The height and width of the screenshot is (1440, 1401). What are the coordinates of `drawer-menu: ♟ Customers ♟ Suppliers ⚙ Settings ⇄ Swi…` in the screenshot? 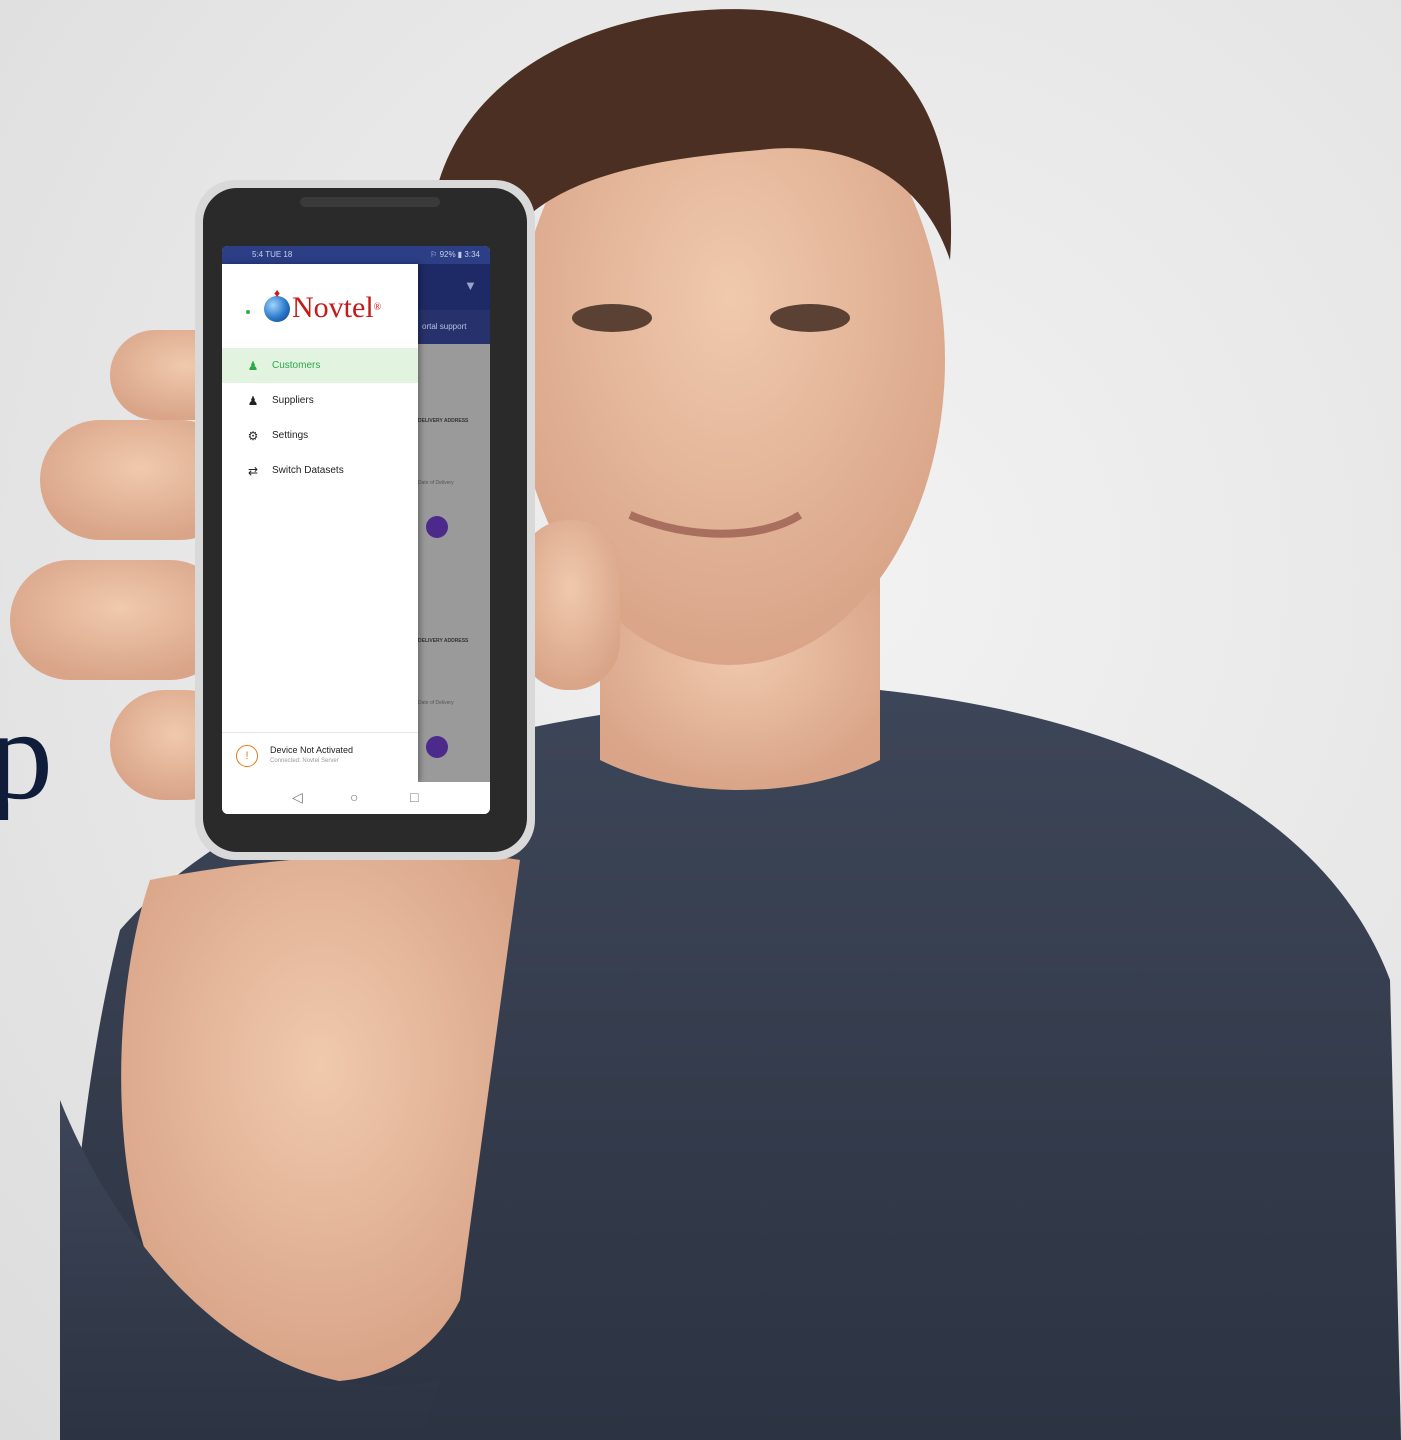 It's located at (320, 418).